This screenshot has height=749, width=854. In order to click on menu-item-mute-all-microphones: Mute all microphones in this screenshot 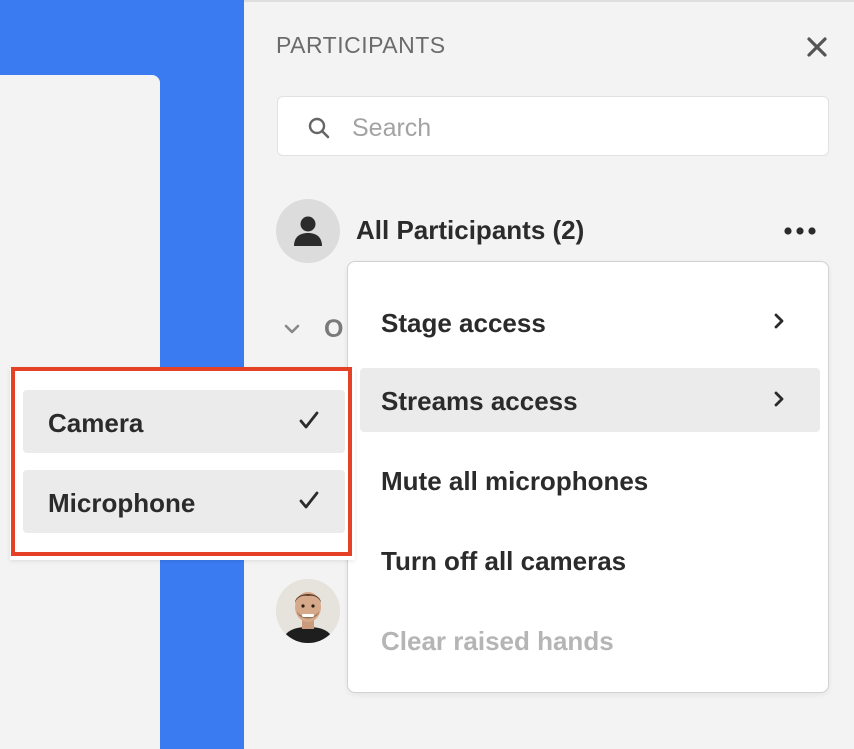, I will do `click(590, 480)`.